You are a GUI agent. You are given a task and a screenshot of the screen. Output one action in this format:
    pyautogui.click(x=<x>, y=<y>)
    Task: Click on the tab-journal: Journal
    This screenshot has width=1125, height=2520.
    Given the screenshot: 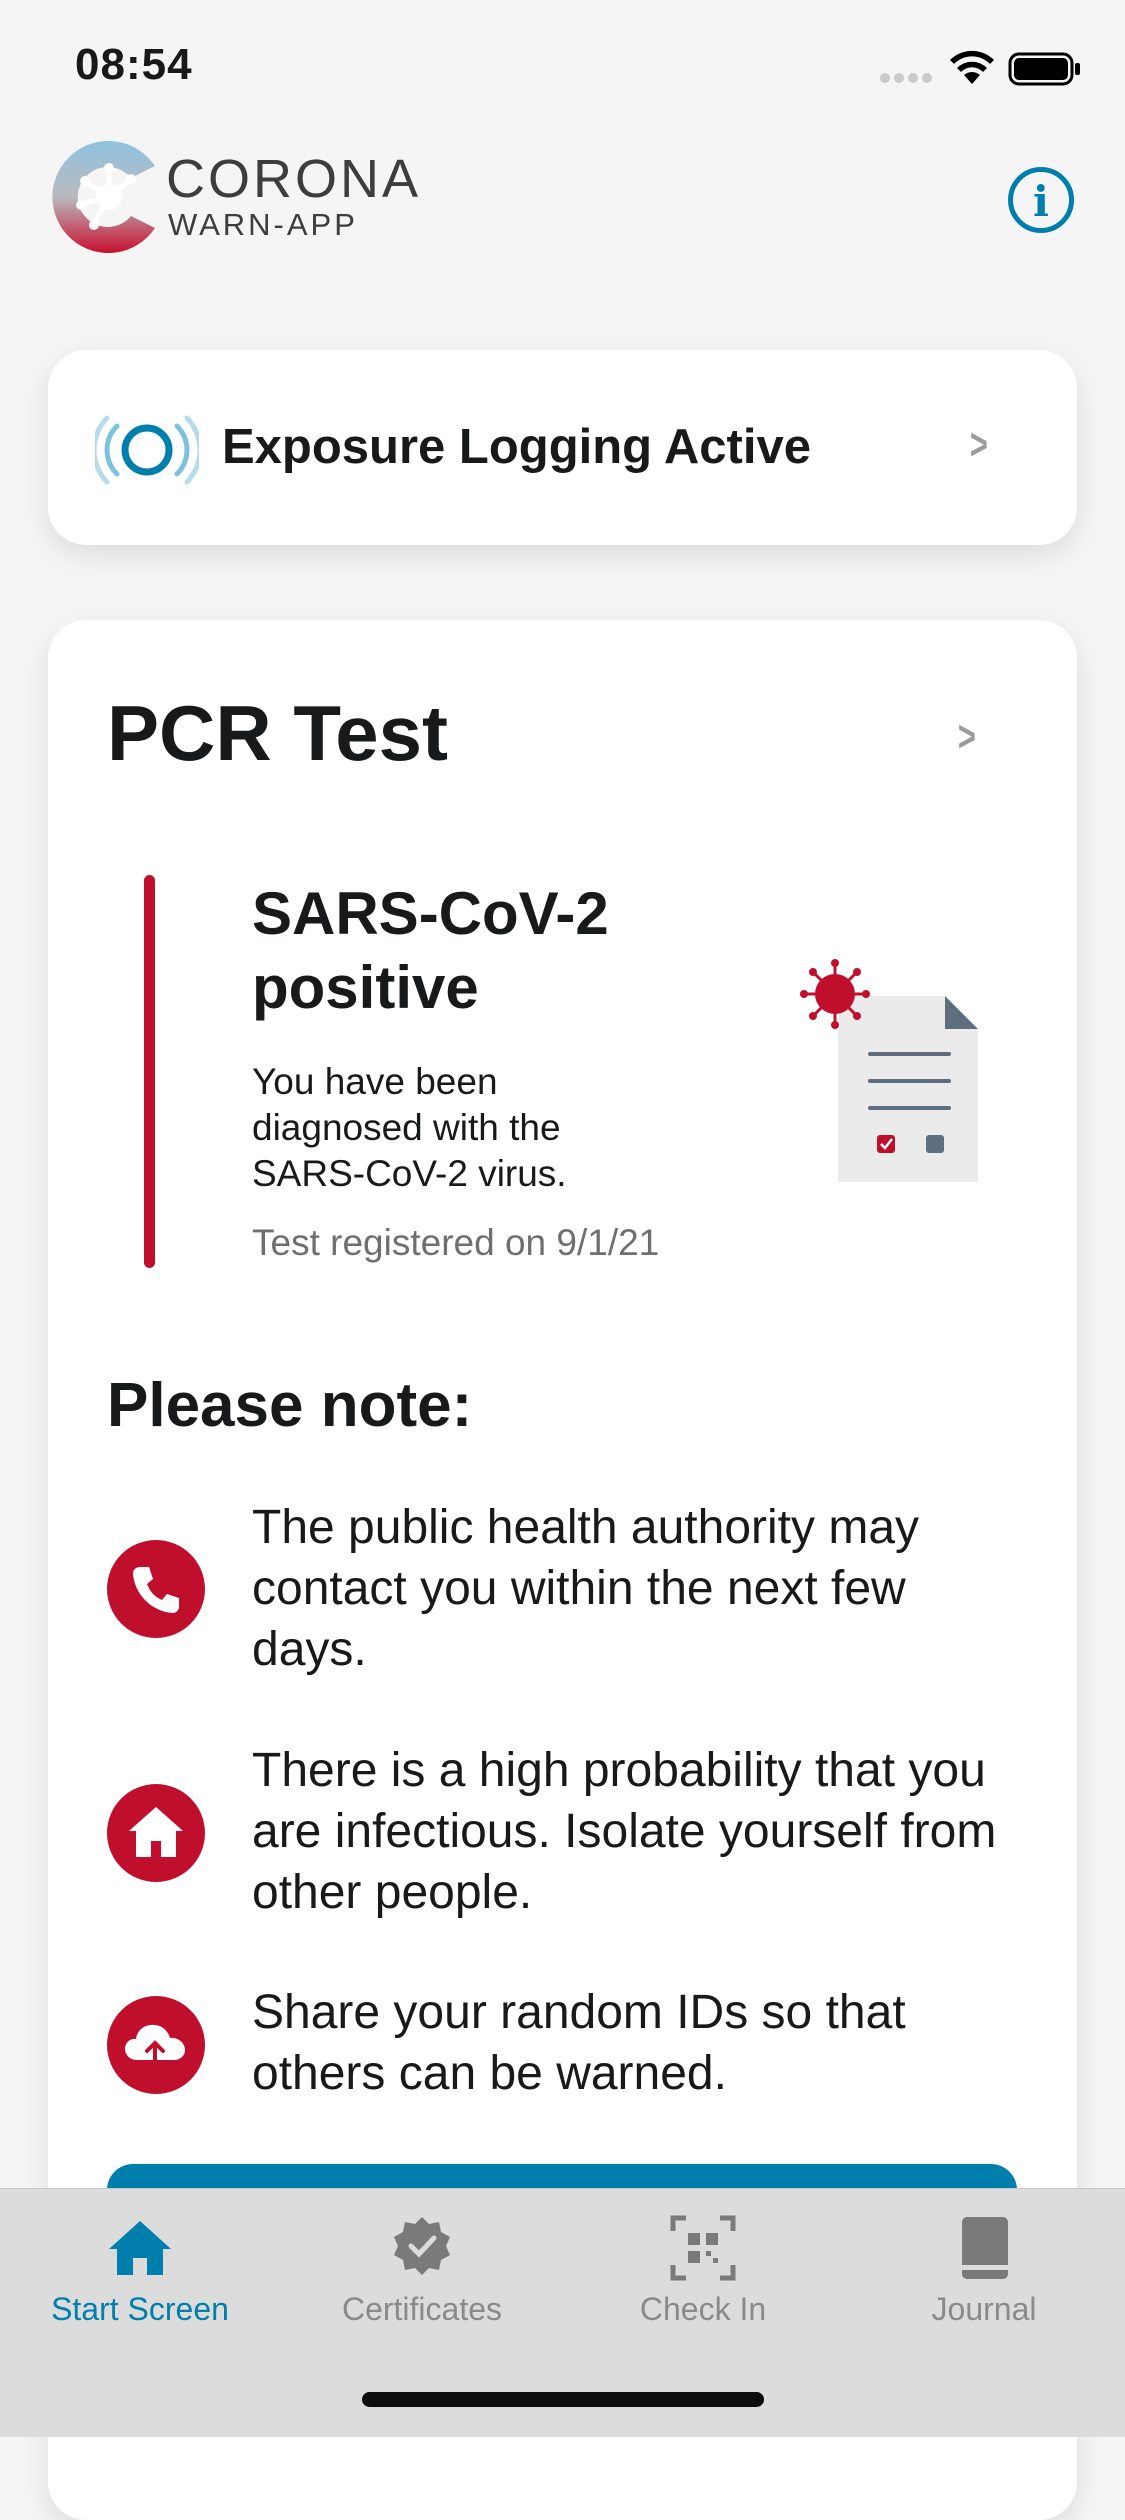 What is the action you would take?
    pyautogui.click(x=984, y=2265)
    